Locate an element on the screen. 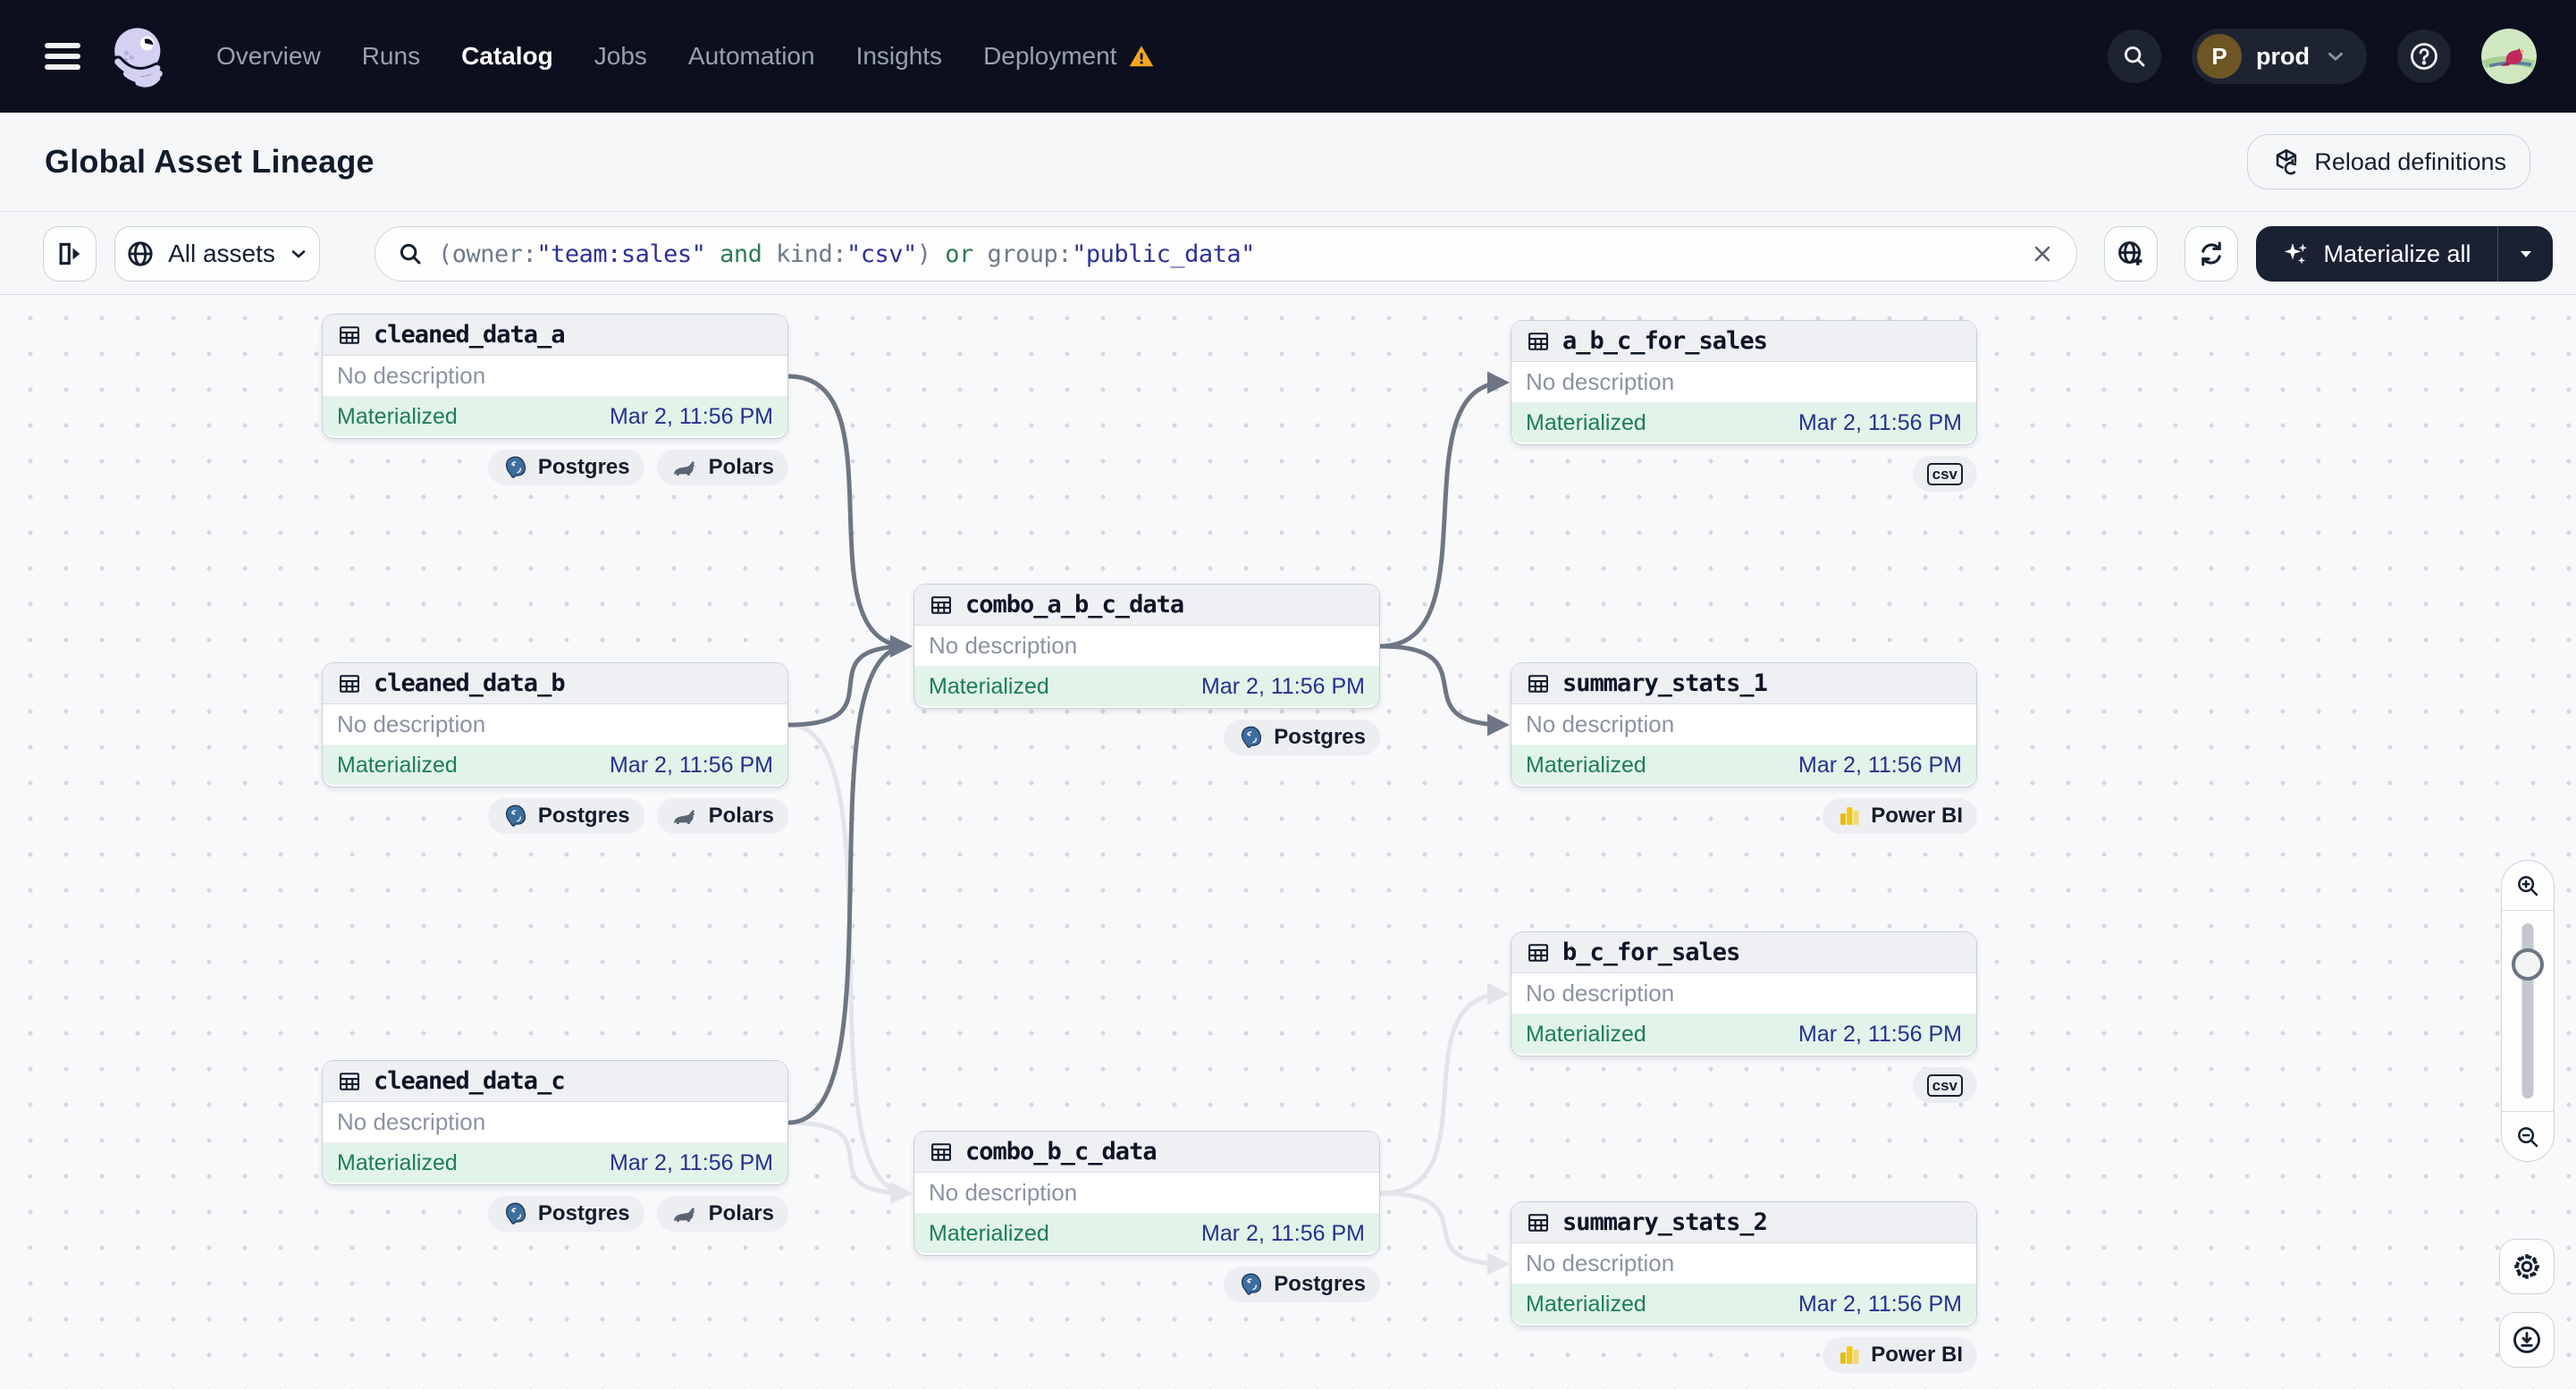 This screenshot has width=2576, height=1389. deployment-switcher: P prod is located at coordinates (2280, 56).